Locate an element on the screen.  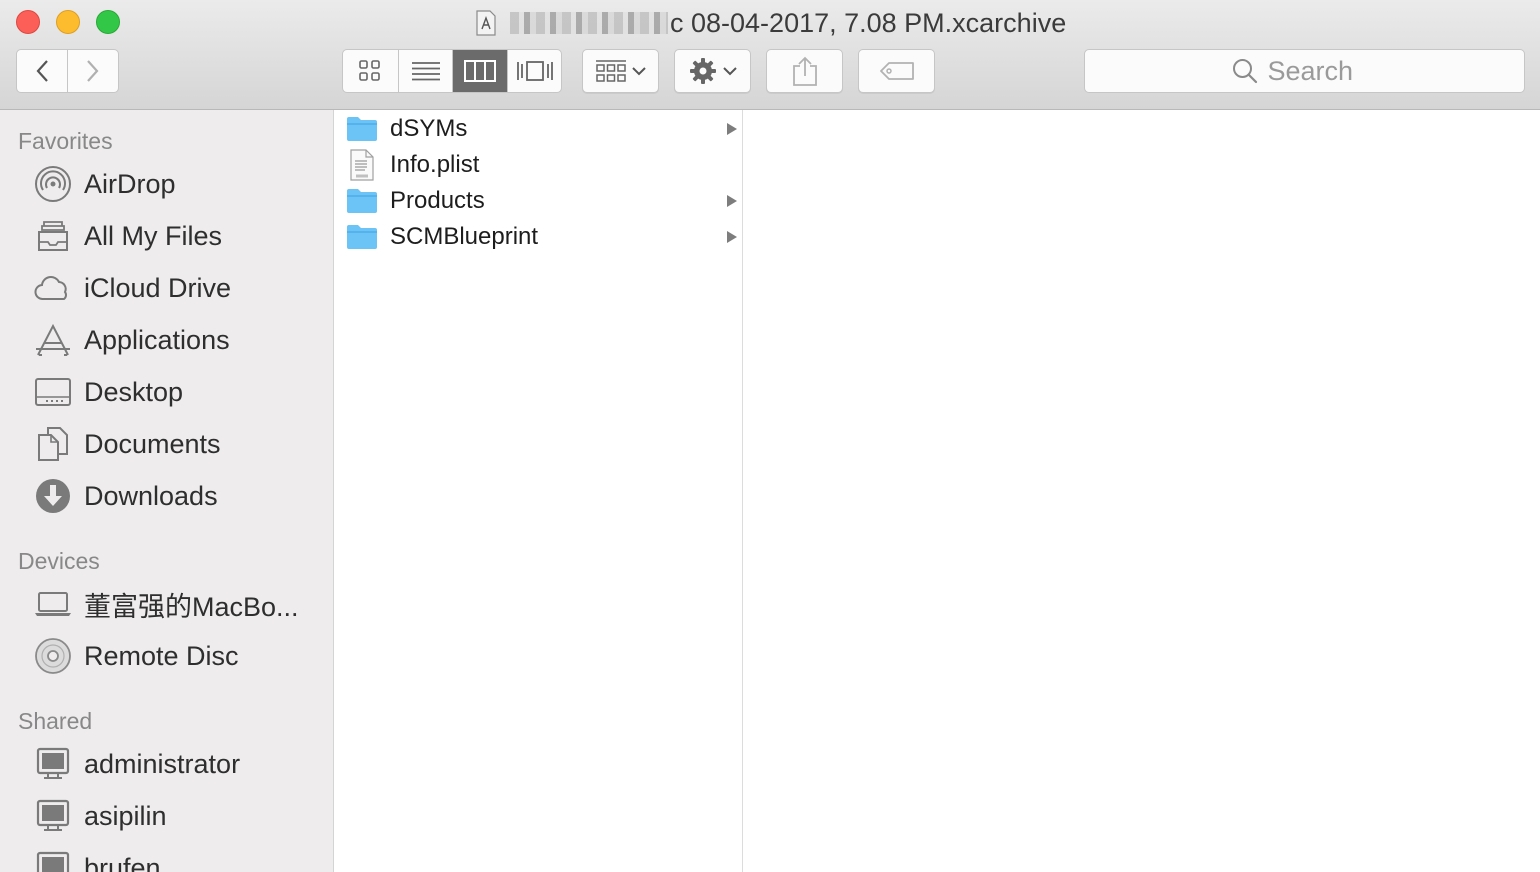
cover-flow-view-button is located at coordinates (534, 71).